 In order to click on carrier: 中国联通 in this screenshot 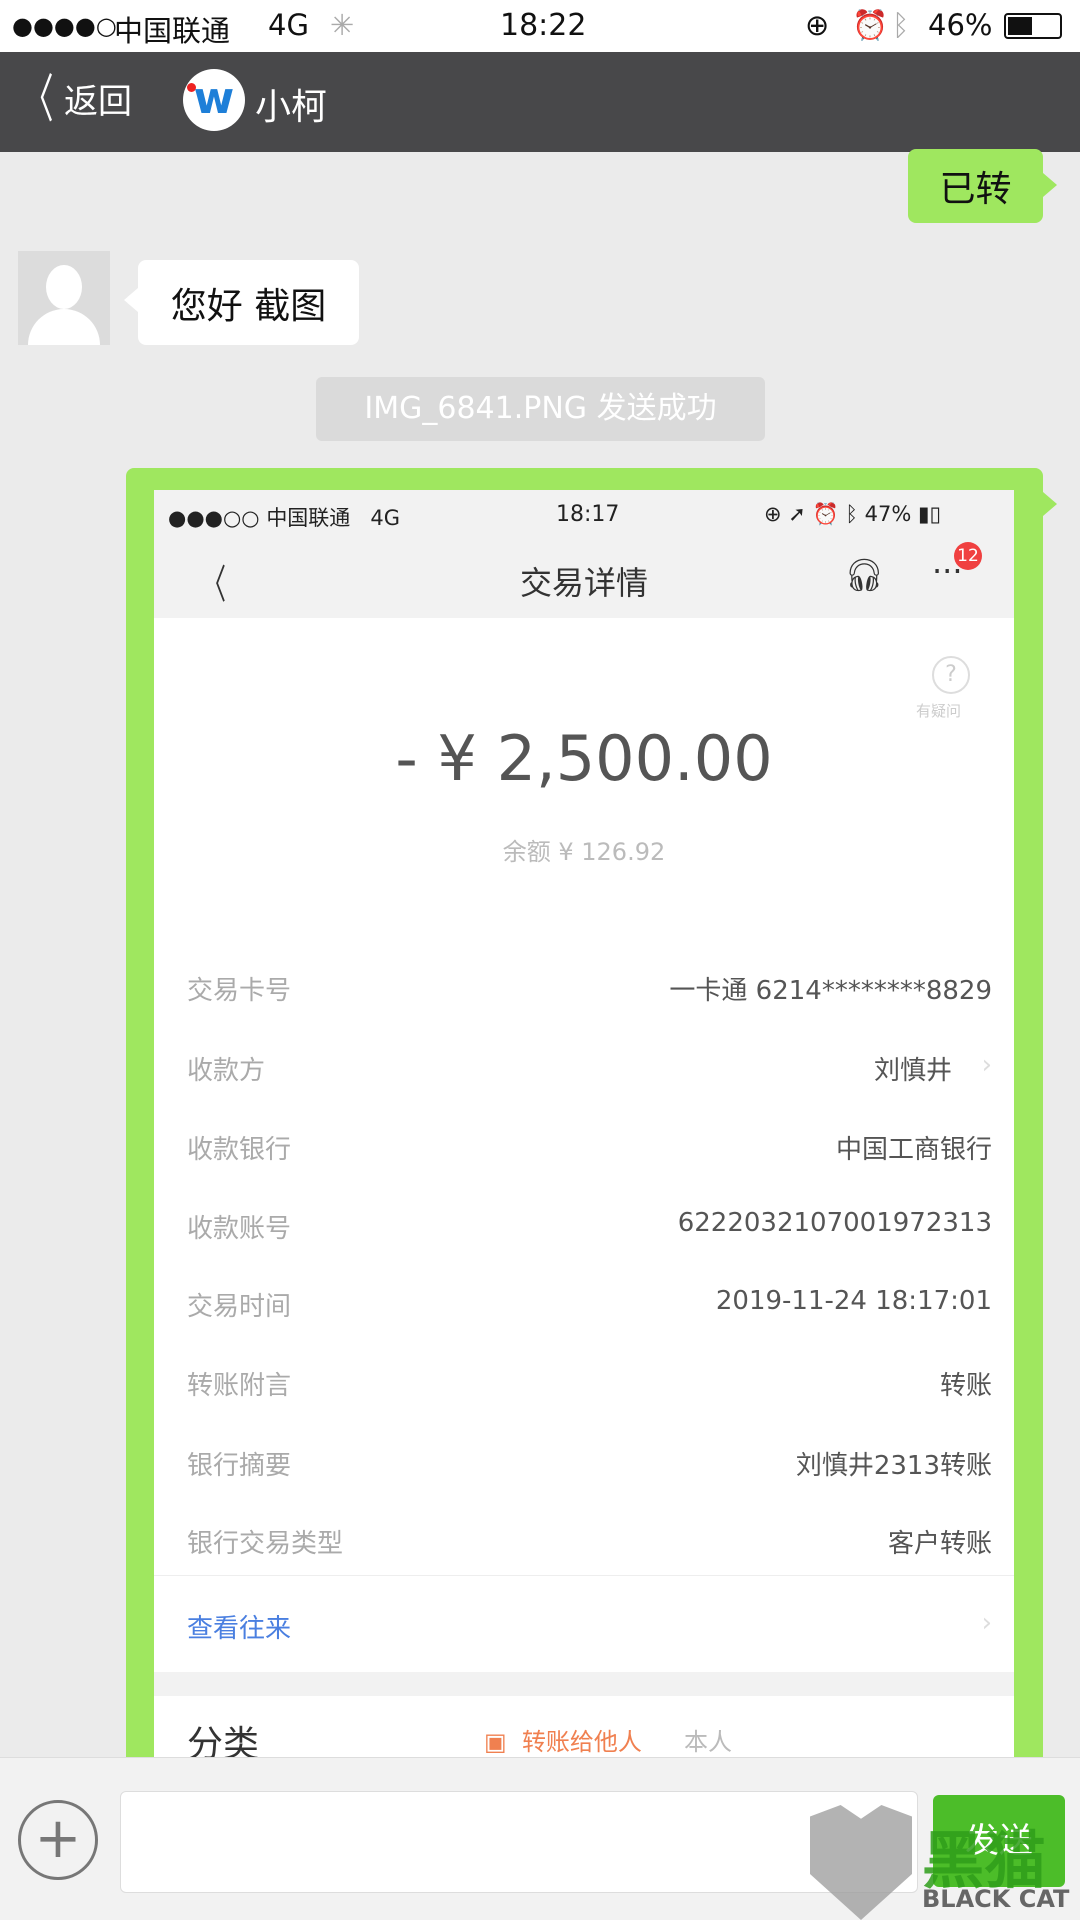, I will do `click(172, 31)`.